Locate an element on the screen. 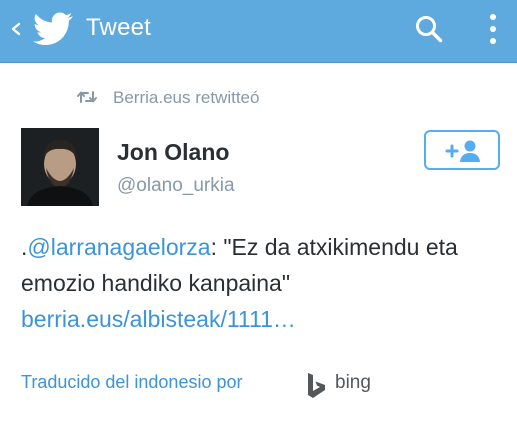 This screenshot has width=517, height=422. search-icon is located at coordinates (429, 29).